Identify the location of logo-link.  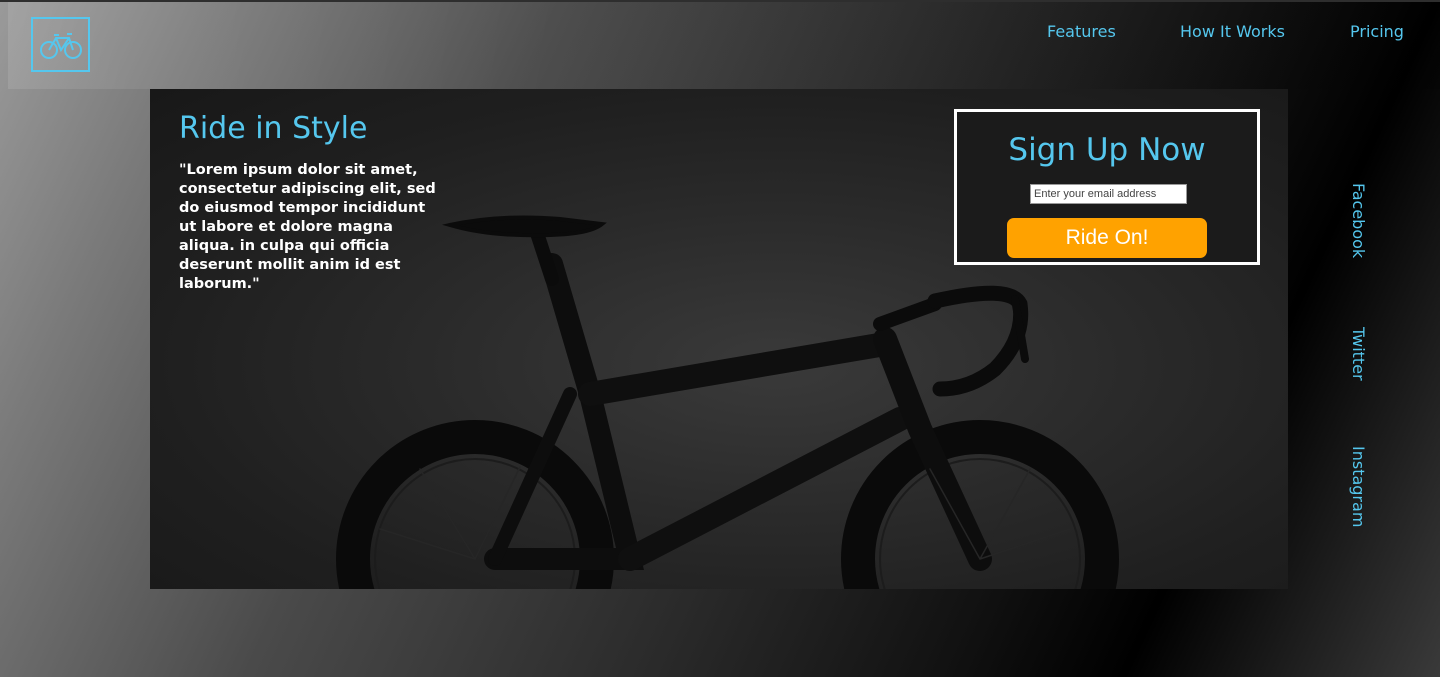
(60, 44).